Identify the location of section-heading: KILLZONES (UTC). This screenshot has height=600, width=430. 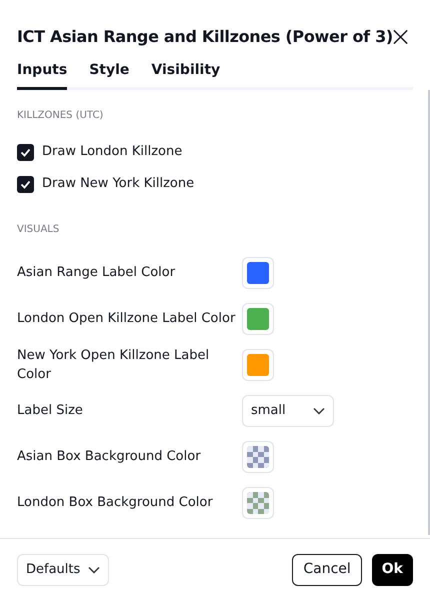
(60, 116).